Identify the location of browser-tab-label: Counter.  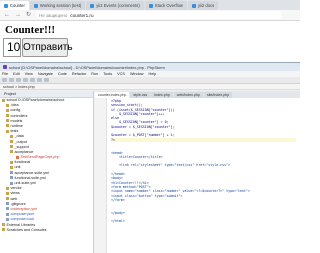
(17, 5).